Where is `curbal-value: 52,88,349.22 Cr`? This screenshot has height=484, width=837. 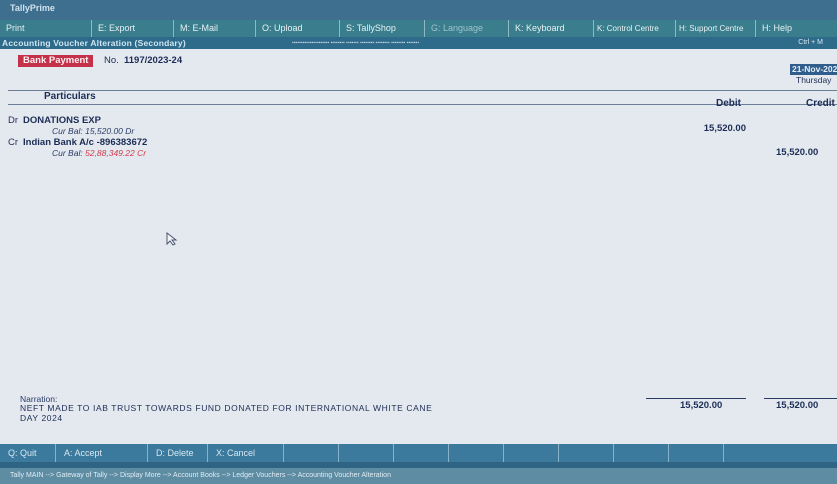
curbal-value: 52,88,349.22 Cr is located at coordinates (116, 153).